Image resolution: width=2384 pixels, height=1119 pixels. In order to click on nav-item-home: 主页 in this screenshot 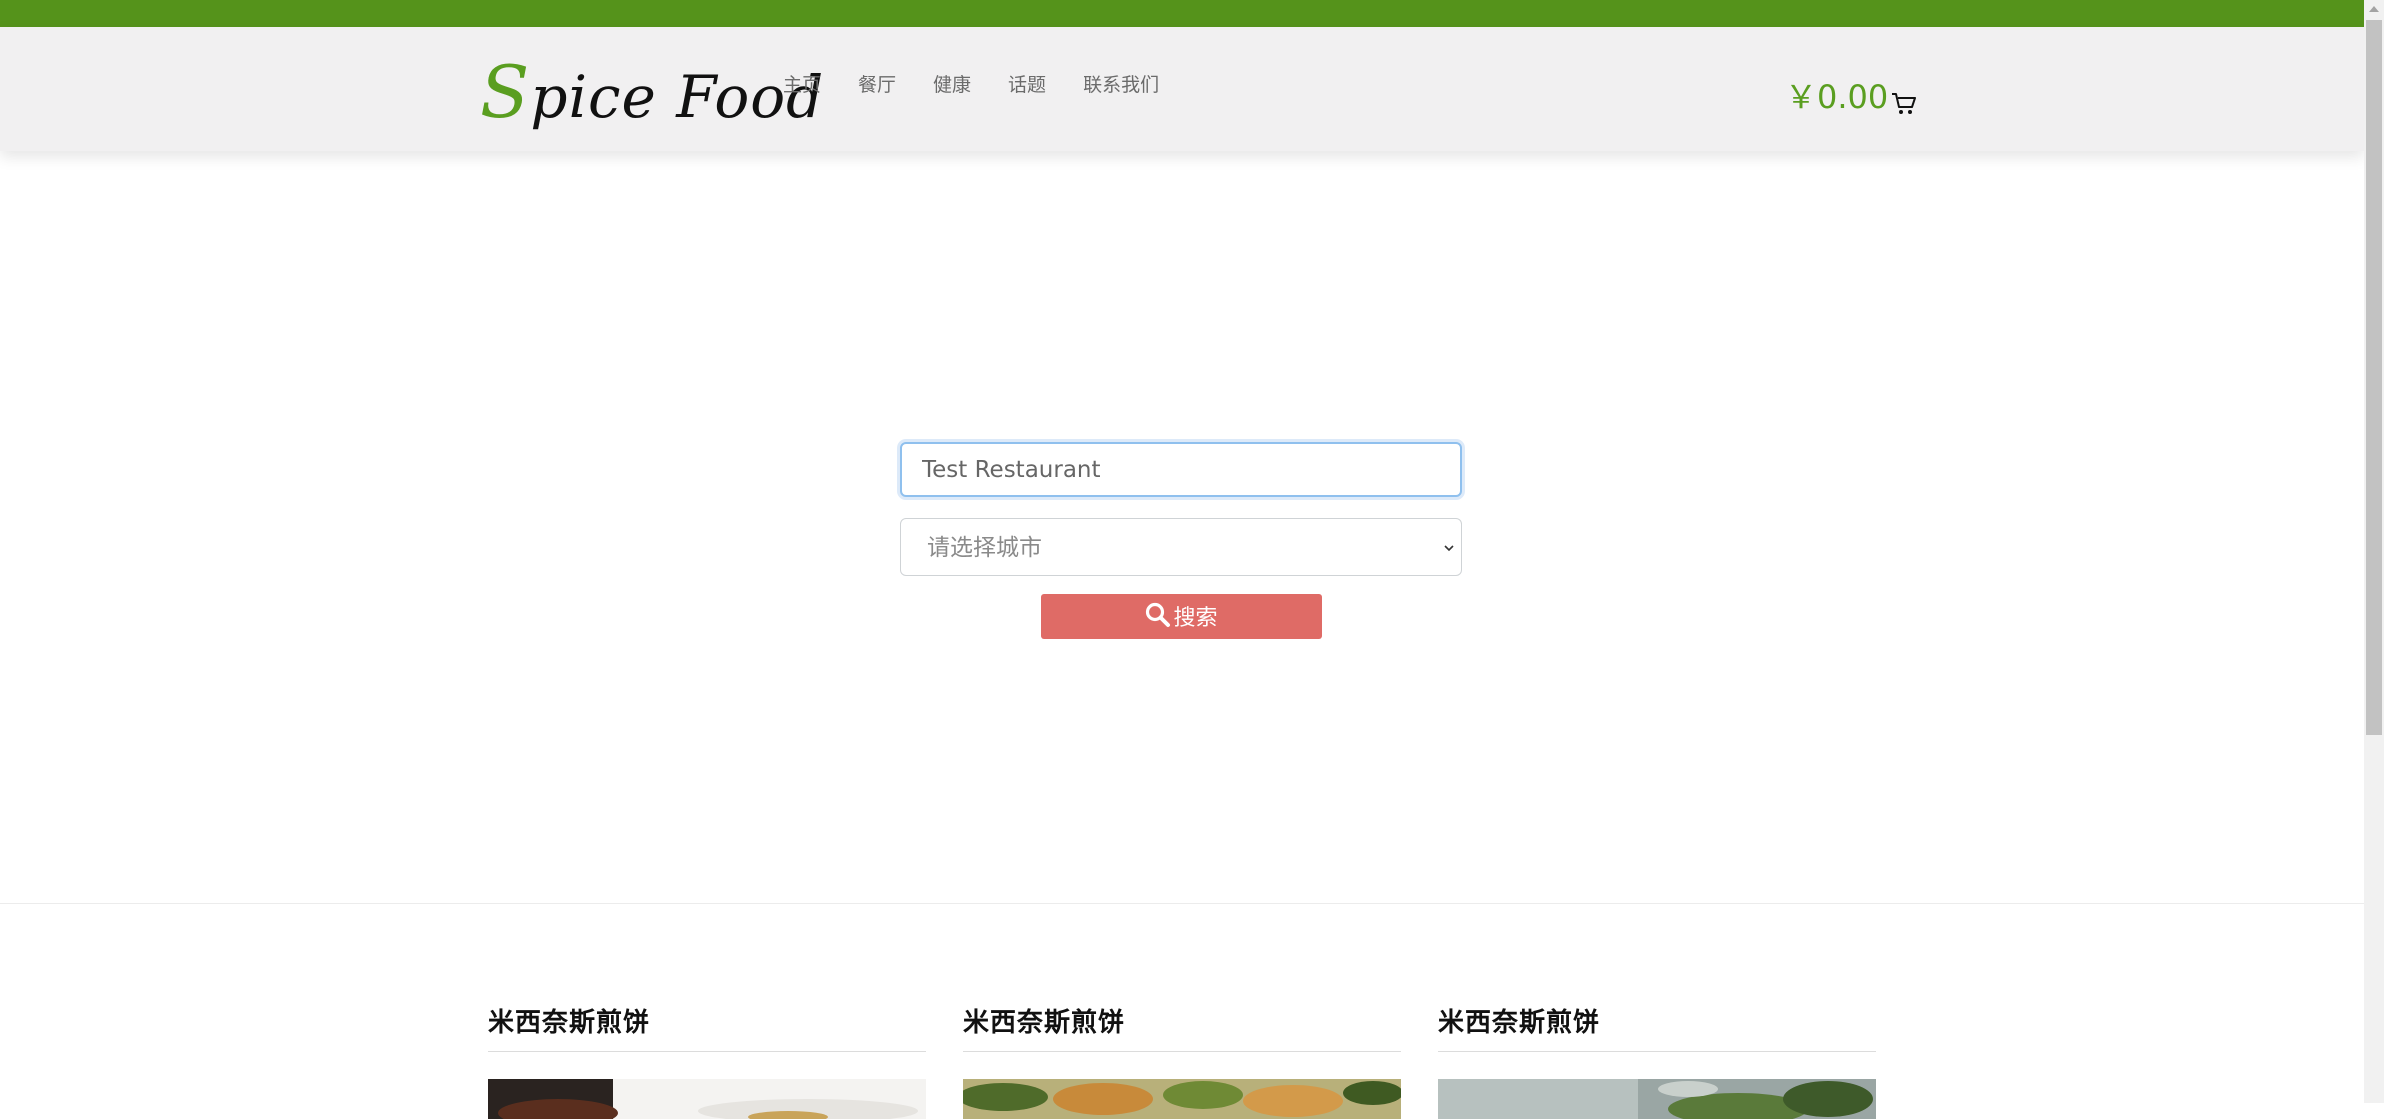, I will do `click(802, 85)`.